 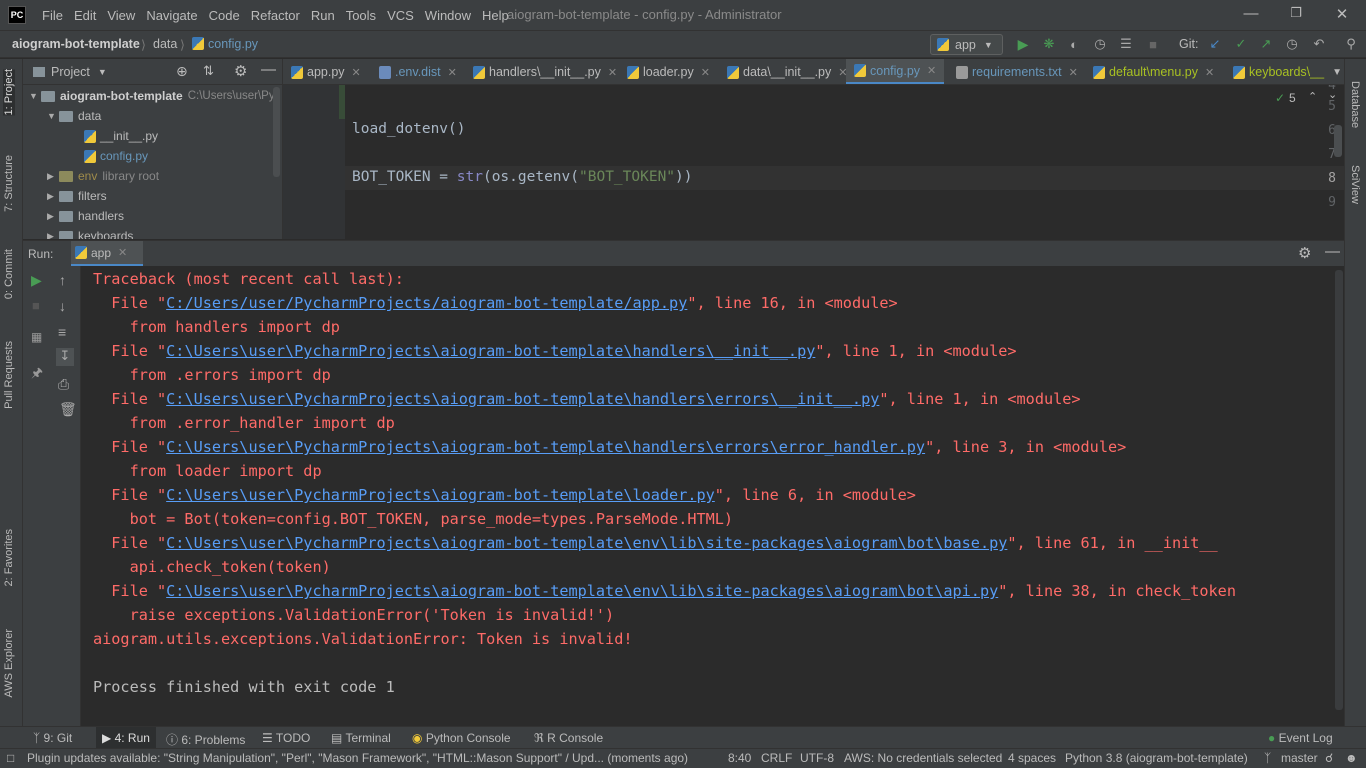 What do you see at coordinates (275, 15) in the screenshot?
I see `menu-refactor: Refactor` at bounding box center [275, 15].